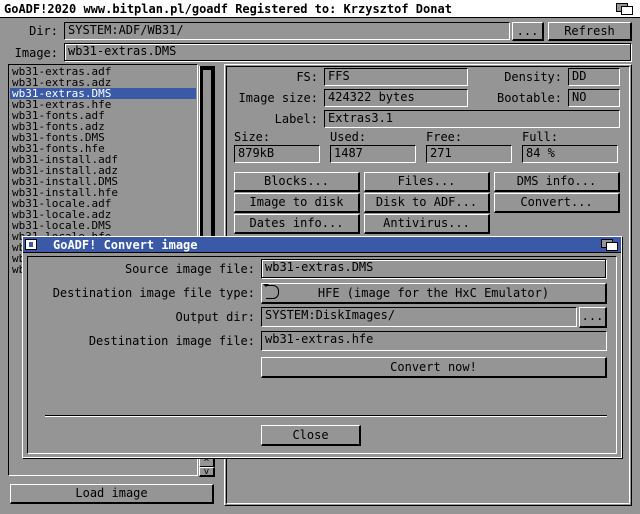  What do you see at coordinates (373, 154) in the screenshot?
I see `used-value: 1487` at bounding box center [373, 154].